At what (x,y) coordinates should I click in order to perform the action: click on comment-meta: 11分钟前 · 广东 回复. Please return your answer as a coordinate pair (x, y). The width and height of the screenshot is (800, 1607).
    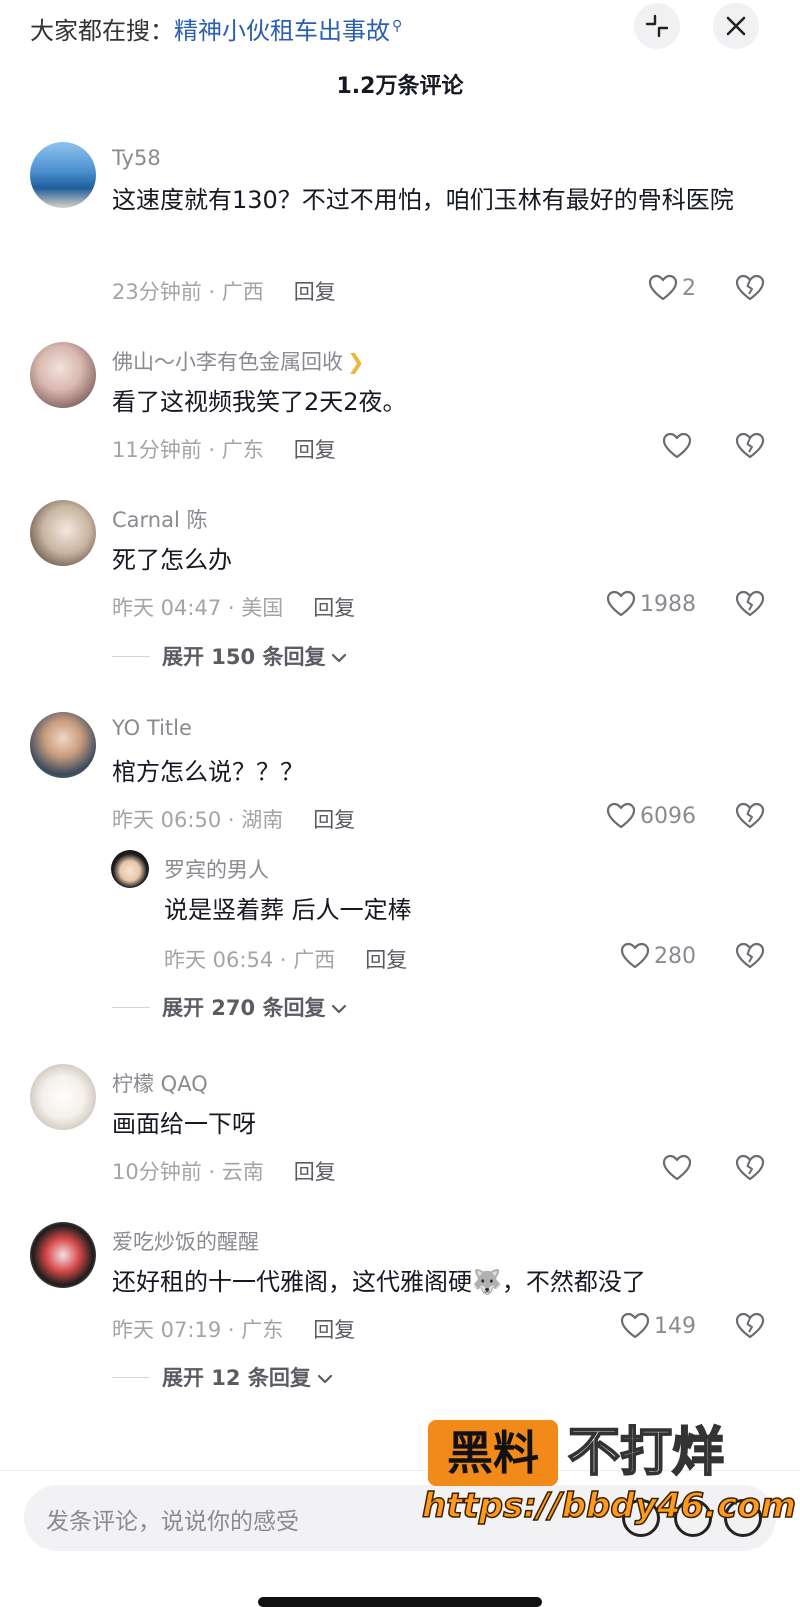
    Looking at the image, I should click on (224, 449).